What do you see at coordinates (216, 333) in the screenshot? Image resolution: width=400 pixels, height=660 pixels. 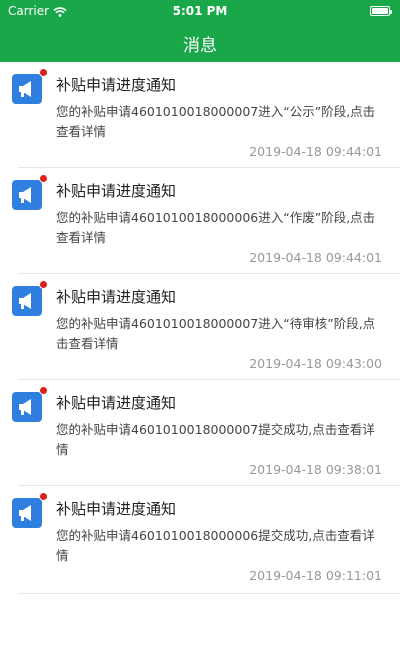 I see `message-body: 您的补贴申请4601010018000007进入“待审核”阶段,点击查看详情` at bounding box center [216, 333].